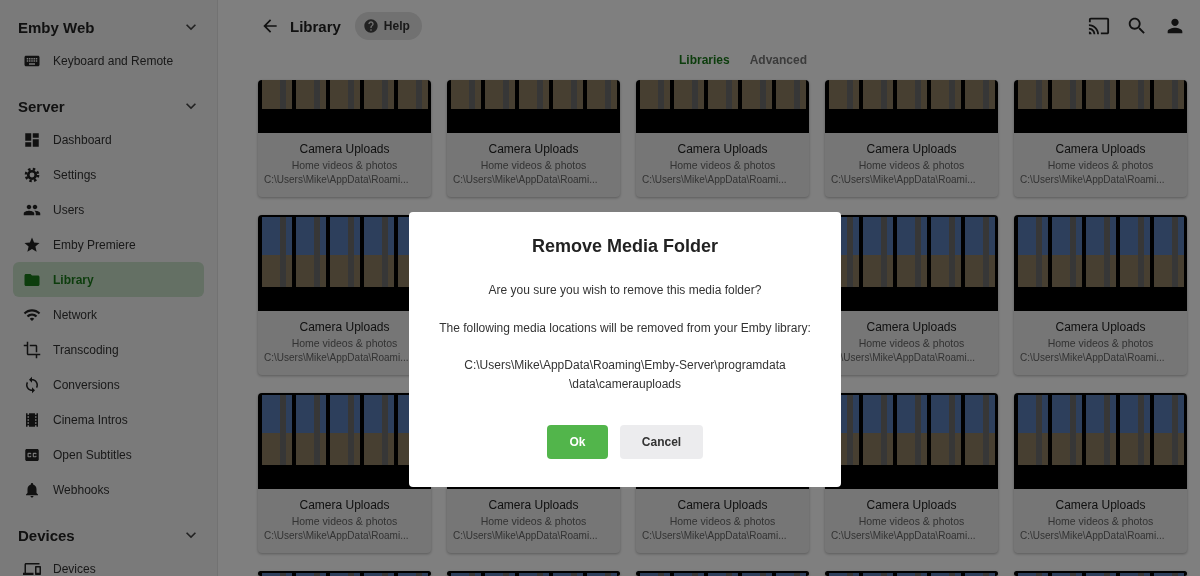  Describe the element at coordinates (778, 60) in the screenshot. I see `tab: Advanced` at that location.